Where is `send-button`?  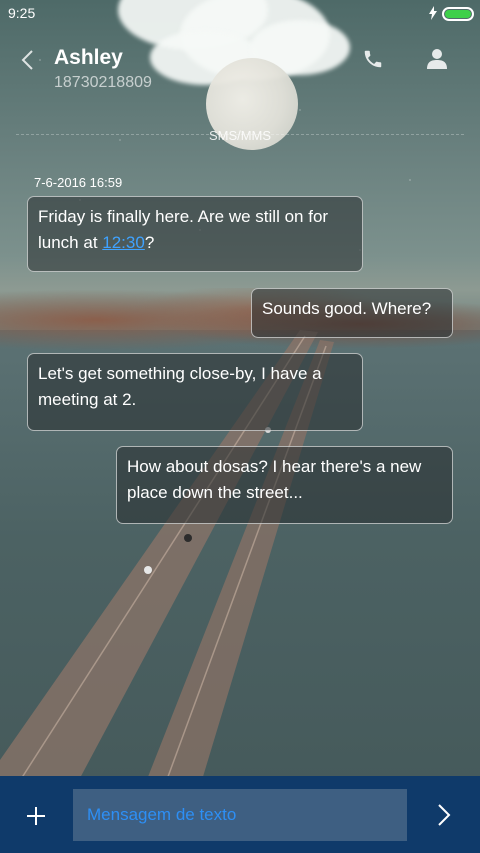
send-button is located at coordinates (444, 815).